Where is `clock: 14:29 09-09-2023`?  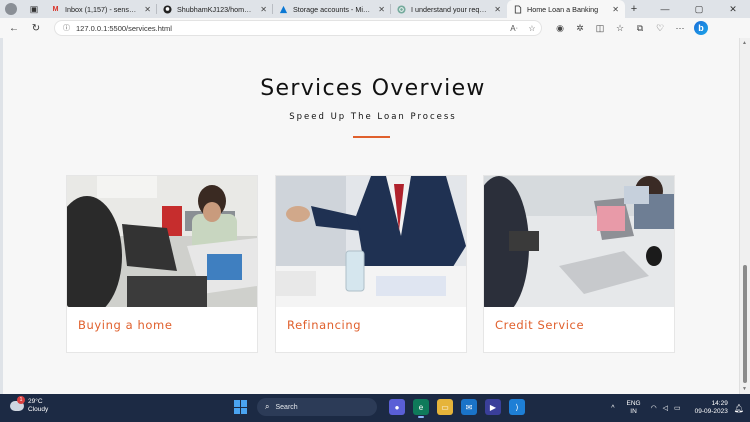 clock: 14:29 09-09-2023 is located at coordinates (711, 408).